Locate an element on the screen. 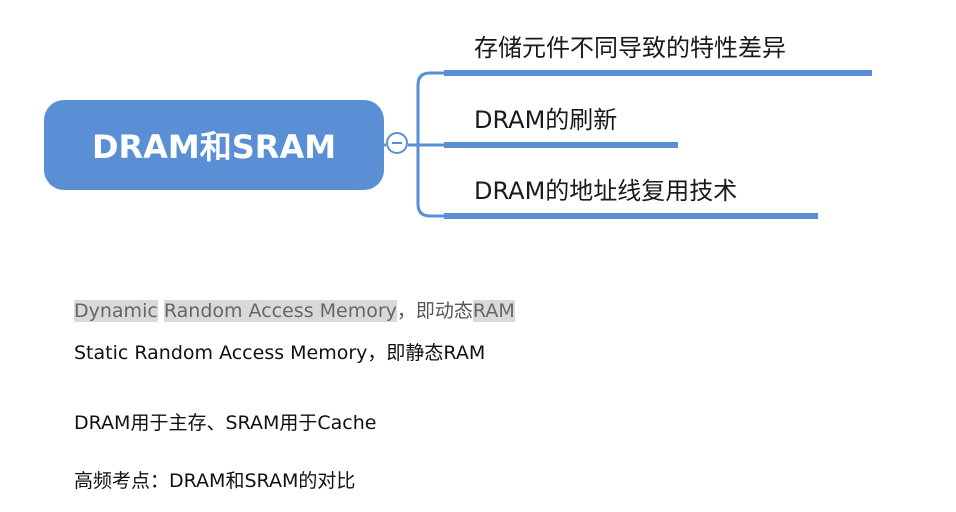 This screenshot has width=956, height=512. branch-node-1: 存储元件不同导致的特性差异 is located at coordinates (659, 54).